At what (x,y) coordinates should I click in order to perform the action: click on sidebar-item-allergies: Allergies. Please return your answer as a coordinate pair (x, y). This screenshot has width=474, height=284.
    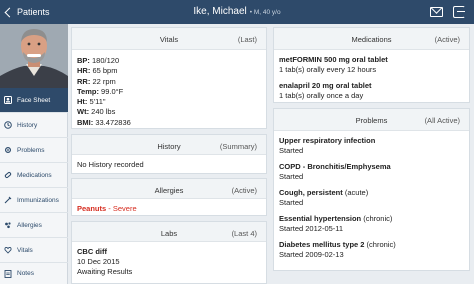
    Looking at the image, I should click on (34, 225).